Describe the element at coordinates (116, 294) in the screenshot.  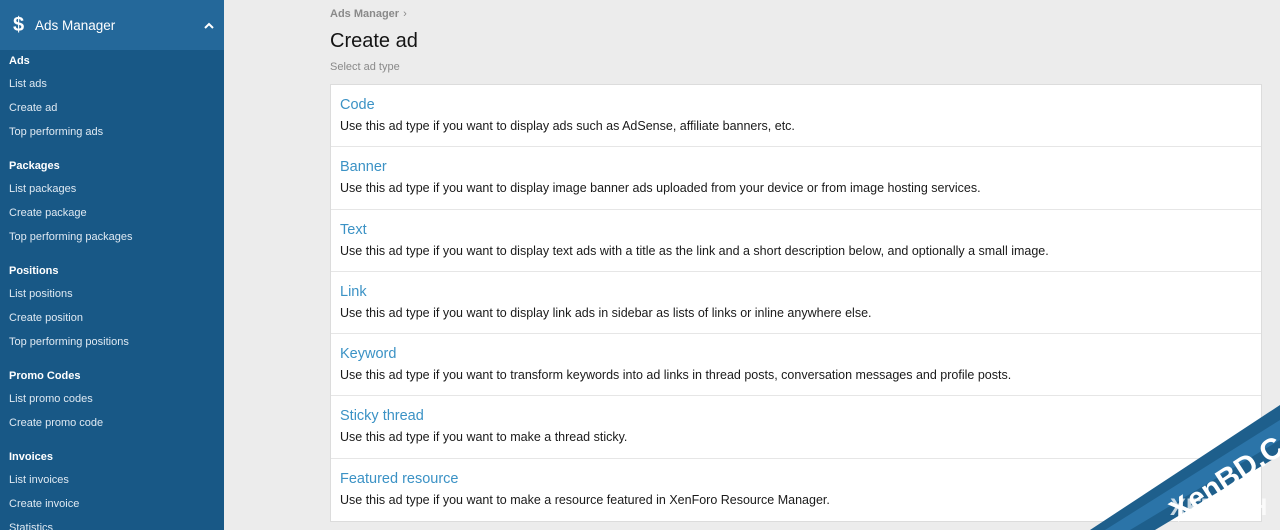
I see `sidebar-item: List positions` at that location.